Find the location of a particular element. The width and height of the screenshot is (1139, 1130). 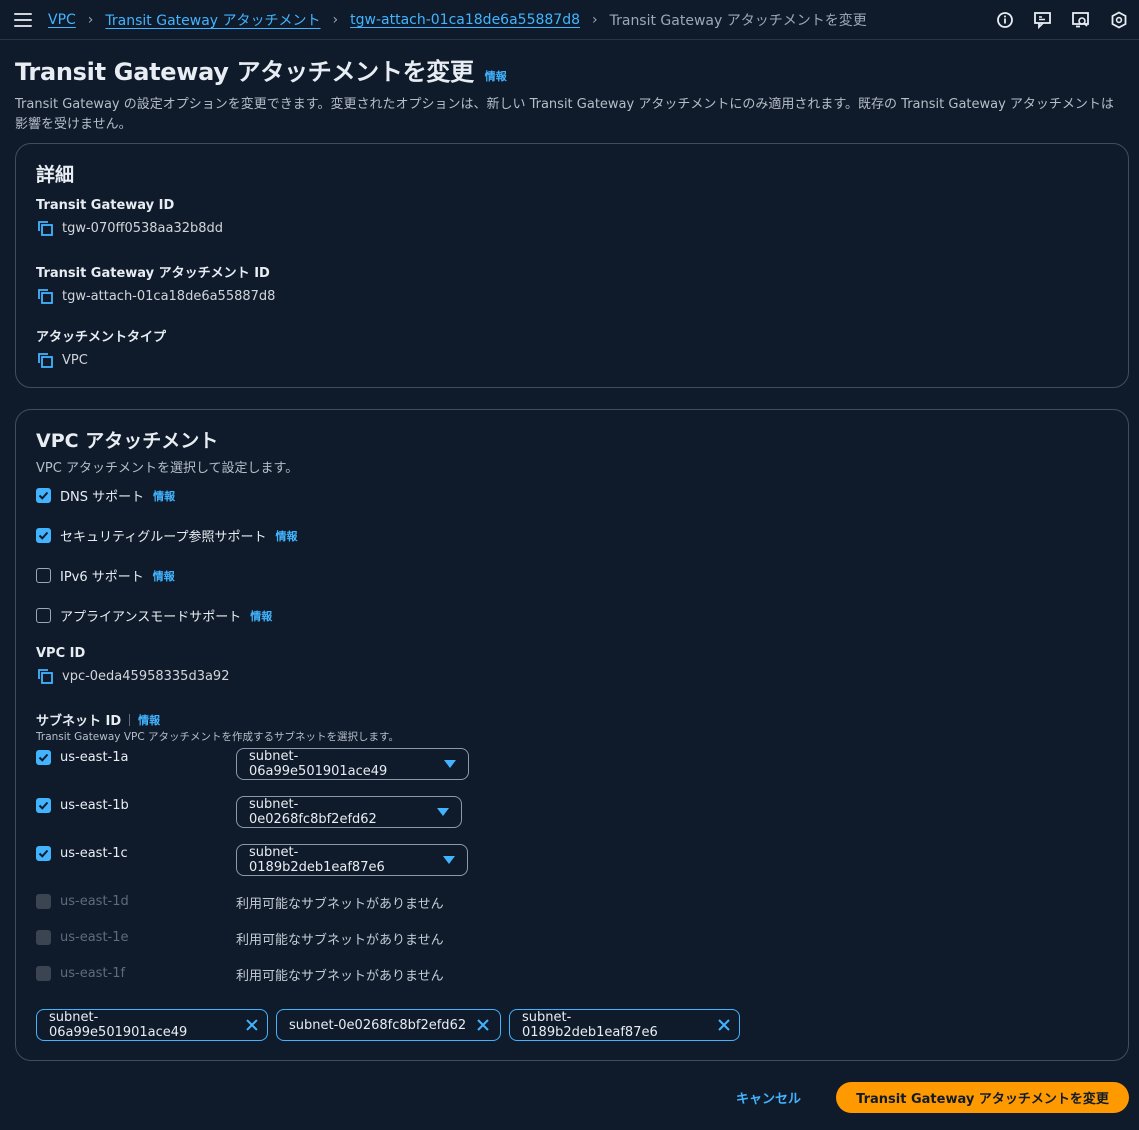

info-circle-icon is located at coordinates (1005, 20).